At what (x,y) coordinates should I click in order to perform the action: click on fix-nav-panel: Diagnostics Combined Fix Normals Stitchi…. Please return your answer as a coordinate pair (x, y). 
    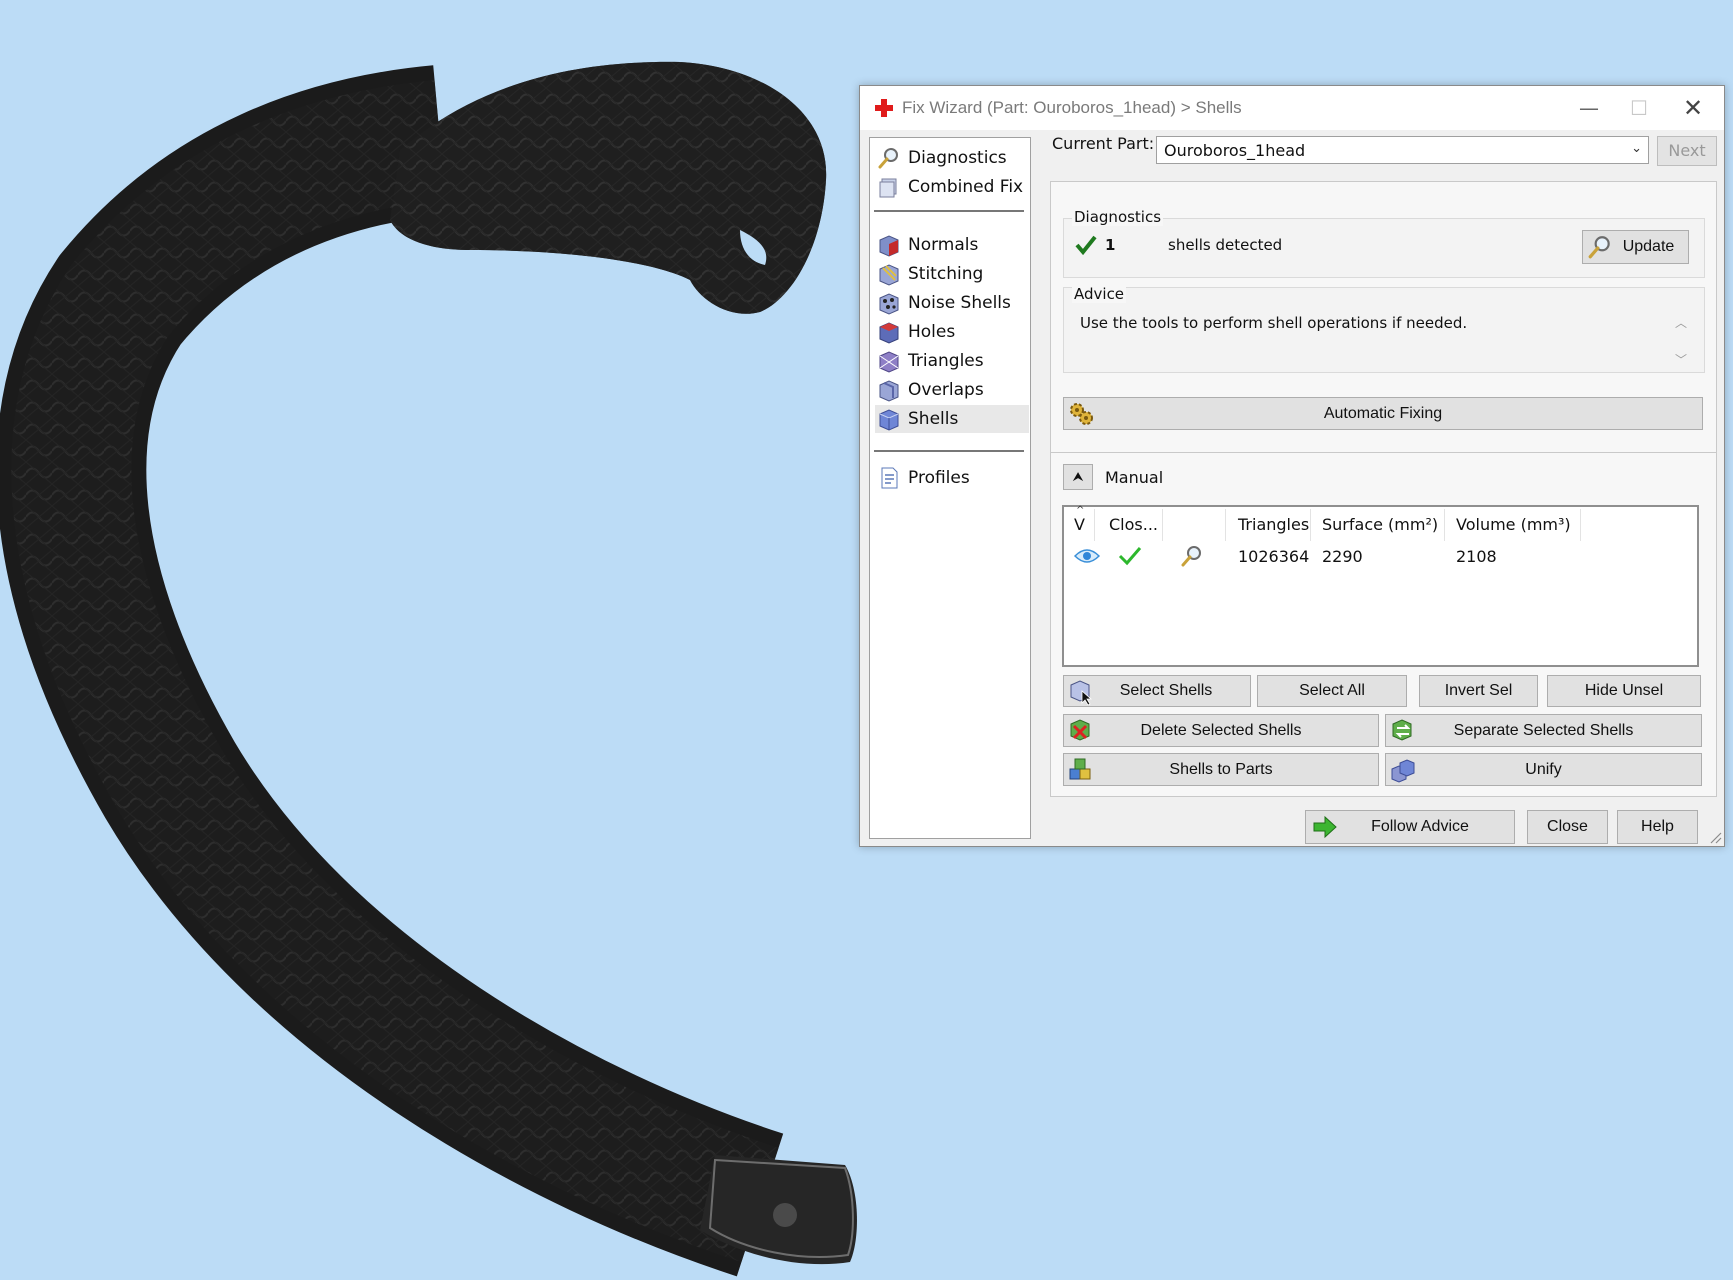
    Looking at the image, I should click on (950, 488).